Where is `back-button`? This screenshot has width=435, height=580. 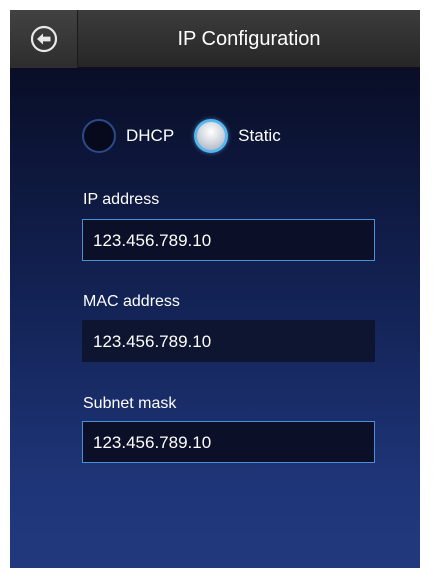
back-button is located at coordinates (44, 39).